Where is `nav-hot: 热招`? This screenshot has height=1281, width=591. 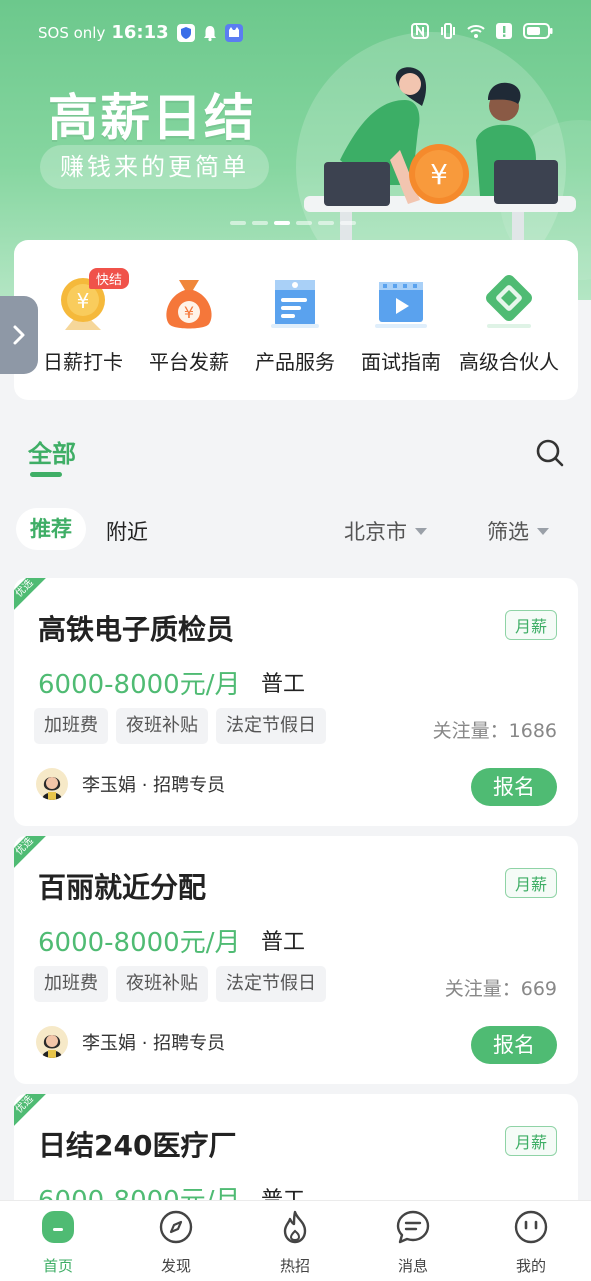 nav-hot: 热招 is located at coordinates (295, 1242).